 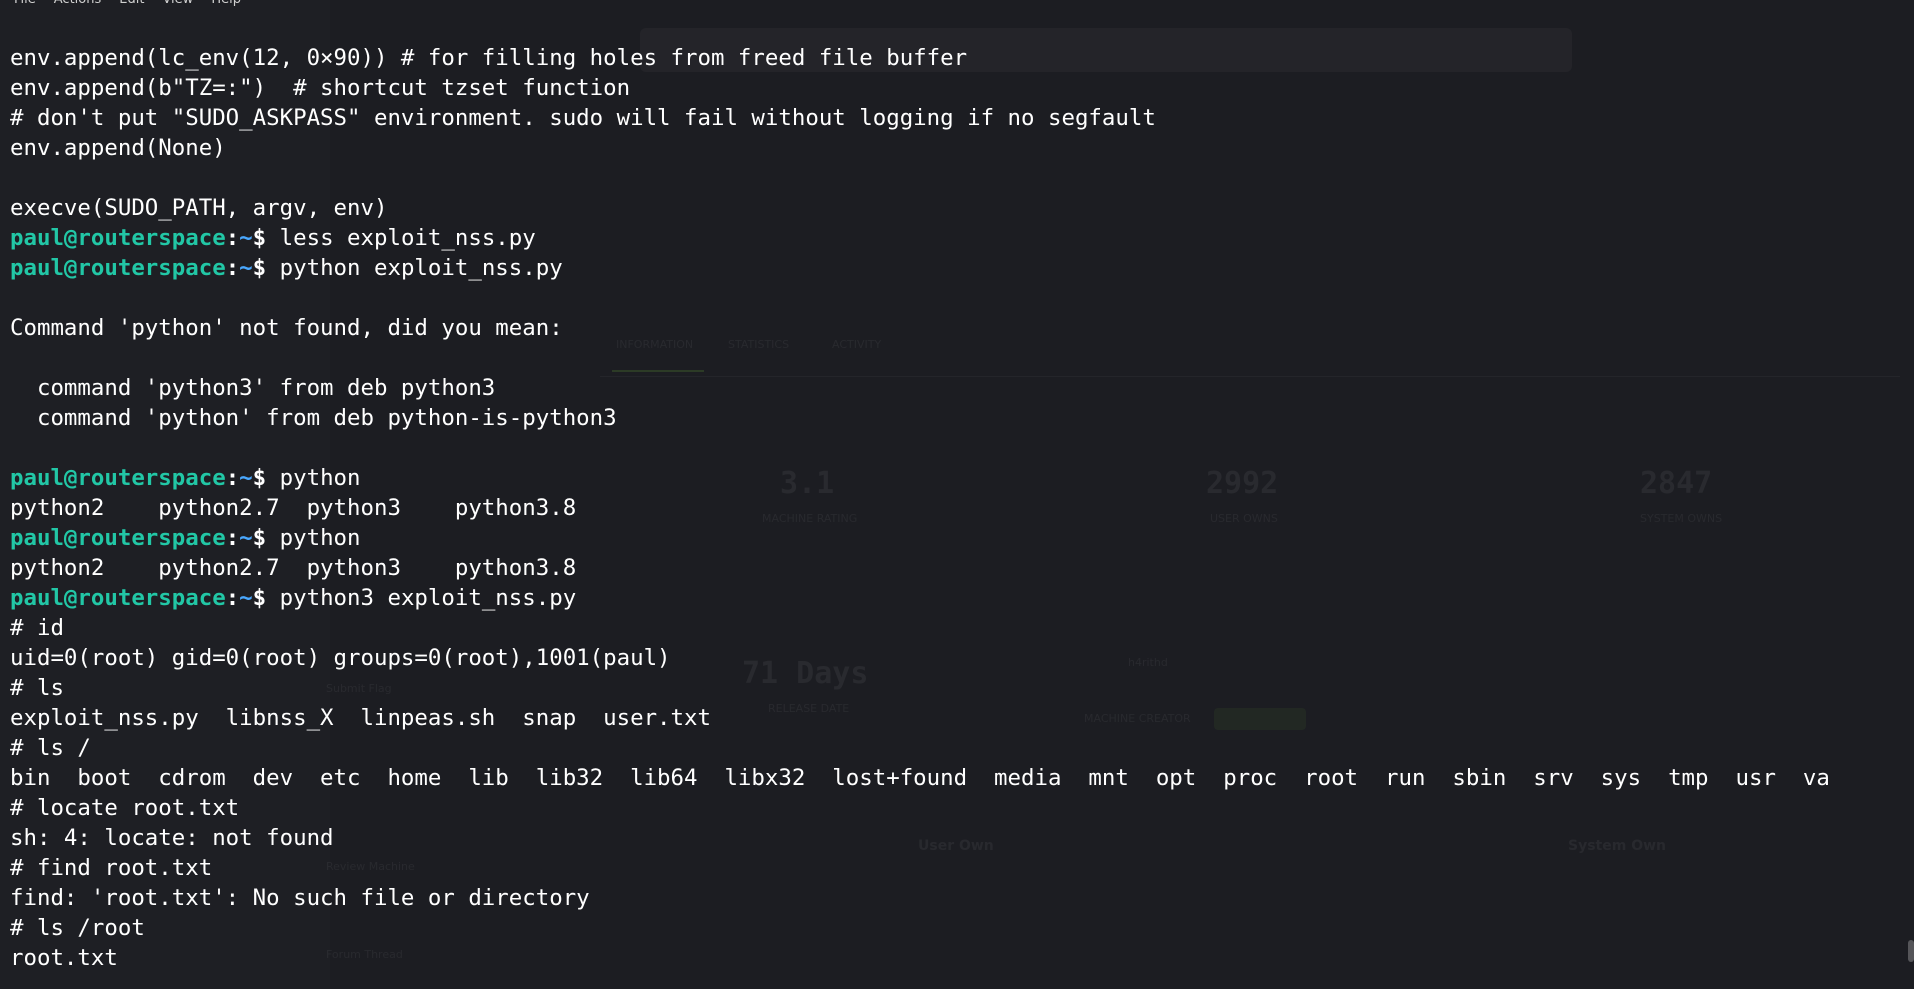 What do you see at coordinates (78, 4) in the screenshot?
I see `menu-actions: Actions` at bounding box center [78, 4].